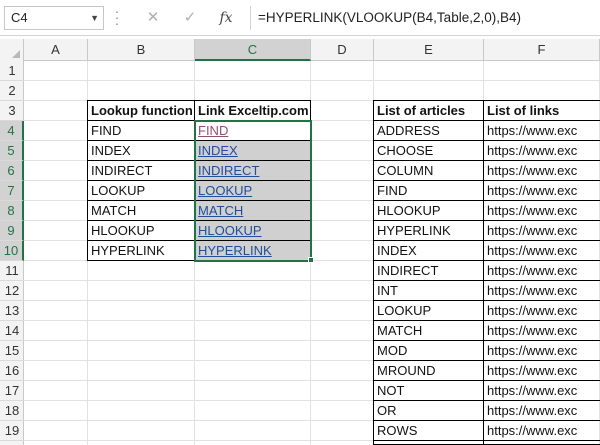  I want to click on article-cell: INDIRECT, so click(428, 271).